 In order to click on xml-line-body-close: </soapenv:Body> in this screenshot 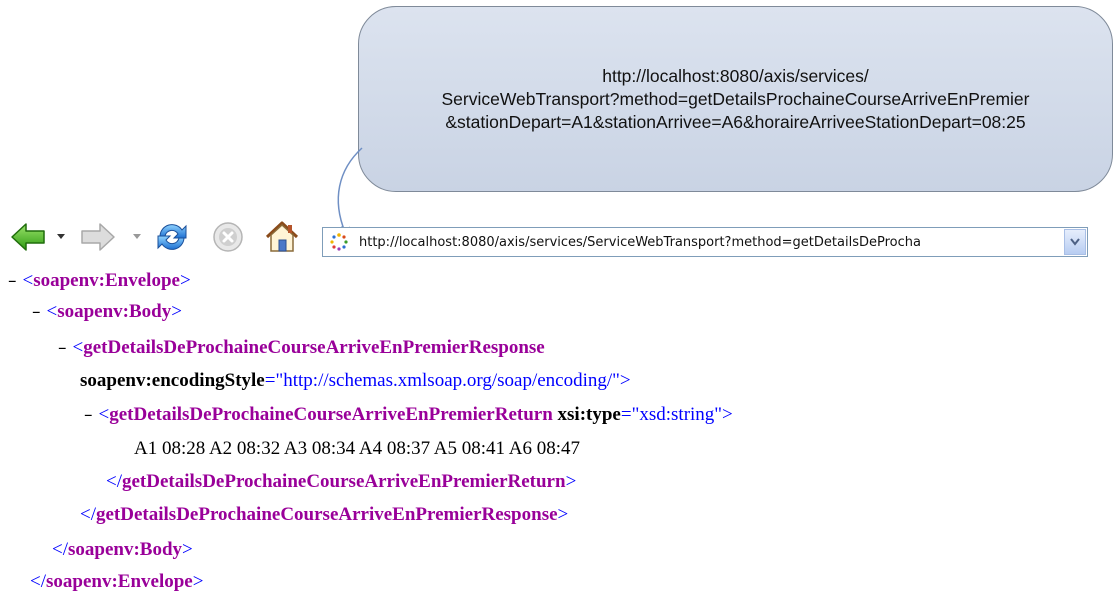, I will do `click(122, 550)`.